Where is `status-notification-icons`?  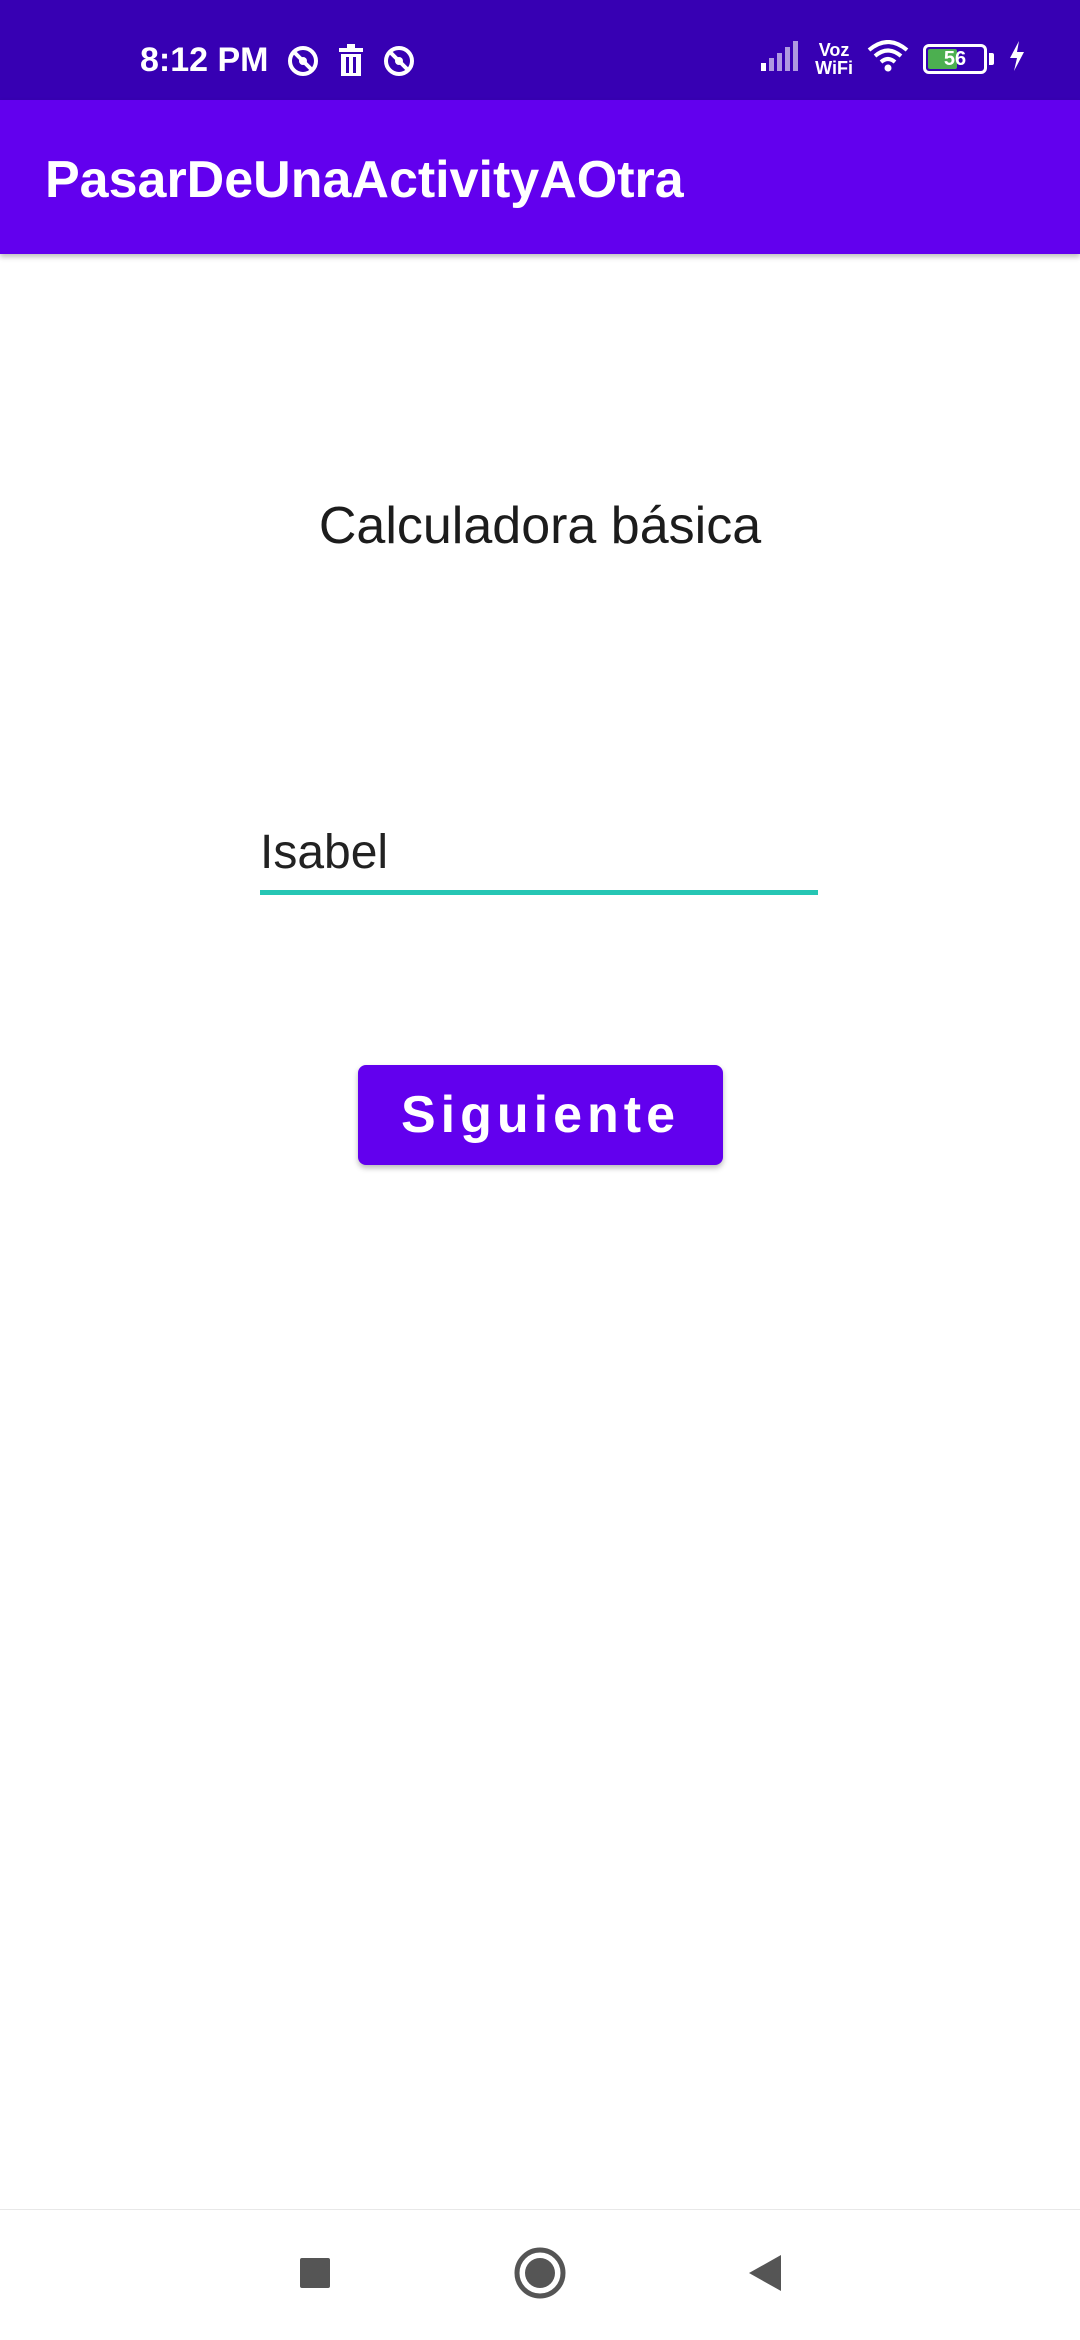 status-notification-icons is located at coordinates (351, 61).